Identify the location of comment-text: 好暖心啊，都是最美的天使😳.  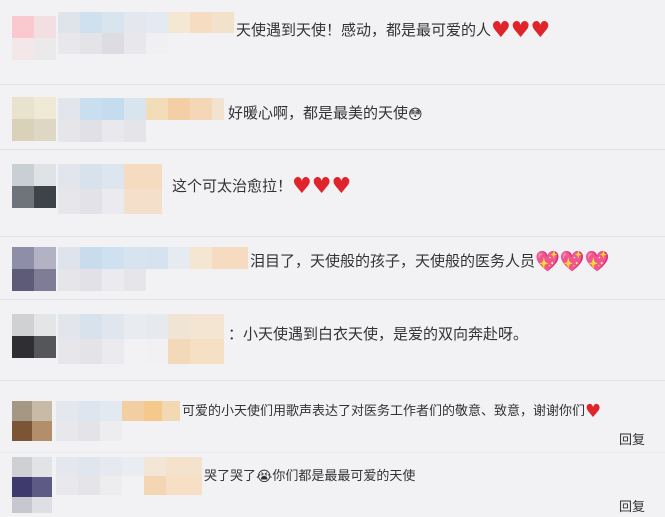
(325, 113).